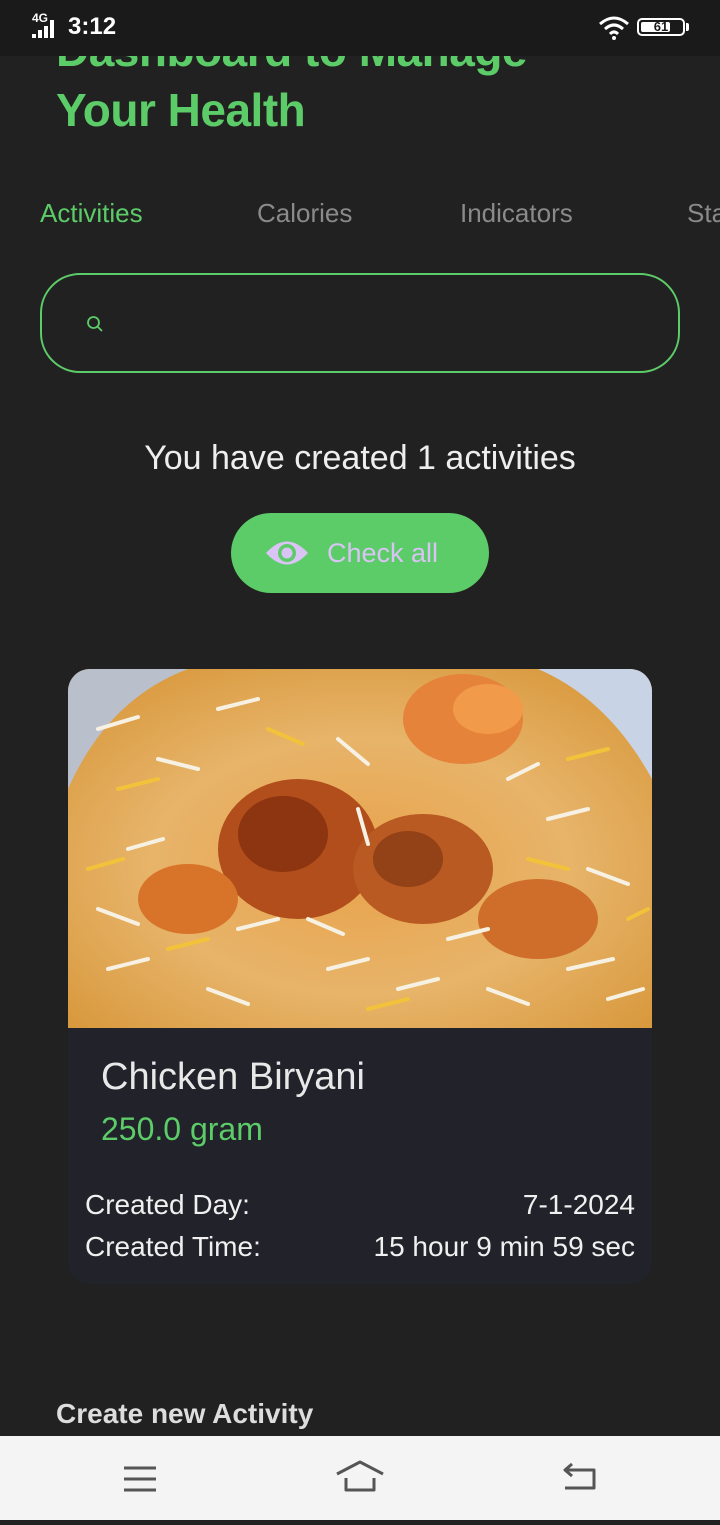 The width and height of the screenshot is (720, 1525). What do you see at coordinates (360, 458) in the screenshot?
I see `activity-count-text: You have created 1 activities` at bounding box center [360, 458].